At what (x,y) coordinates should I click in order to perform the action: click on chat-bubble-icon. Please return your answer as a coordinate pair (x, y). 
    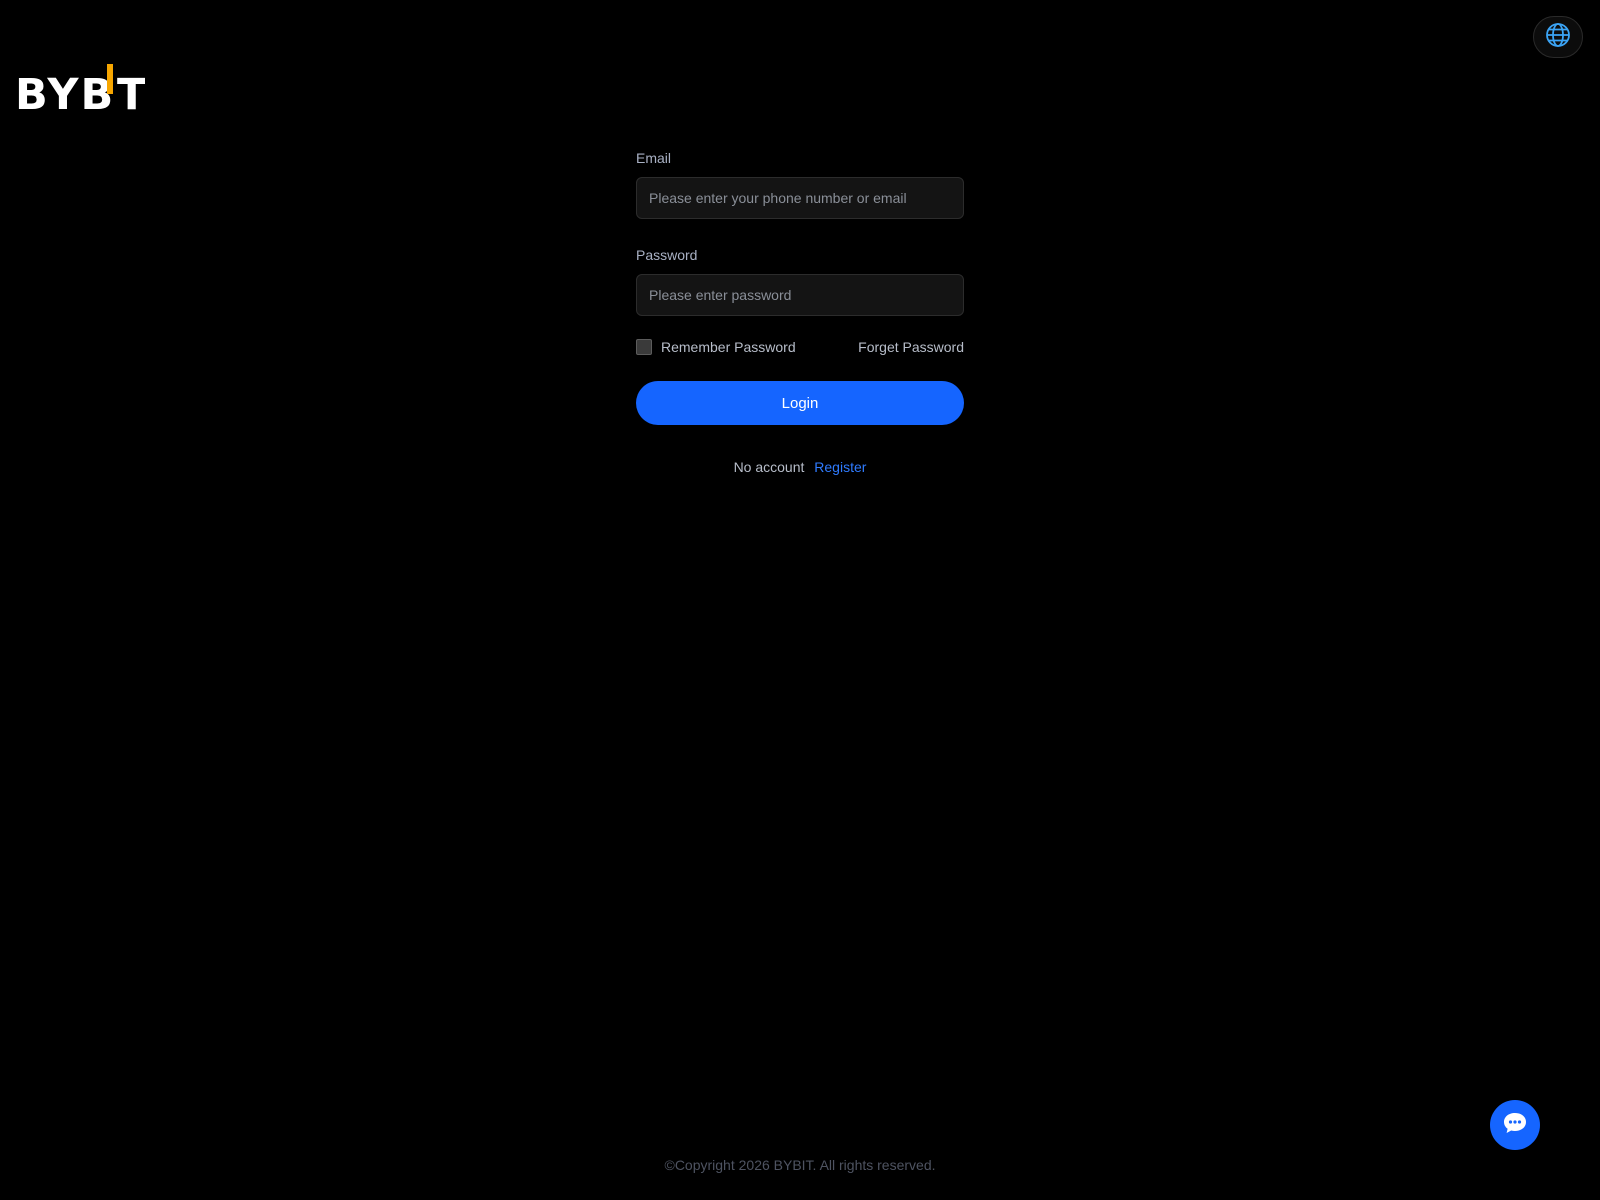
    Looking at the image, I should click on (1515, 1125).